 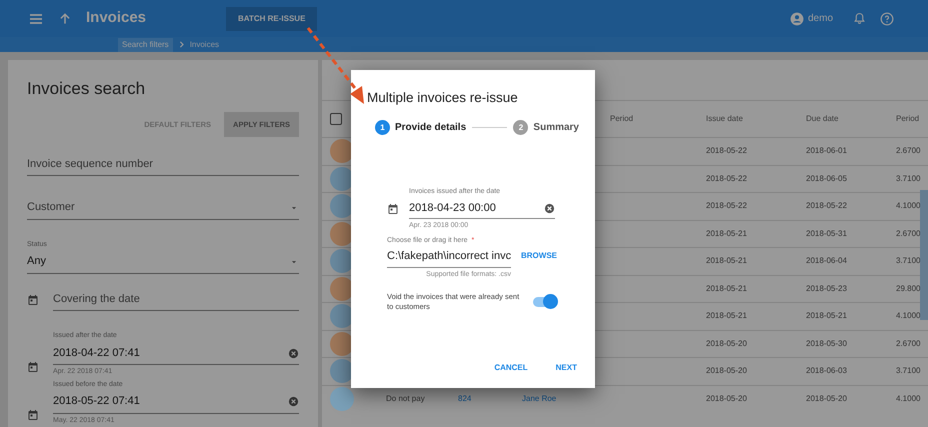 What do you see at coordinates (797, 19) in the screenshot?
I see `account-icon` at bounding box center [797, 19].